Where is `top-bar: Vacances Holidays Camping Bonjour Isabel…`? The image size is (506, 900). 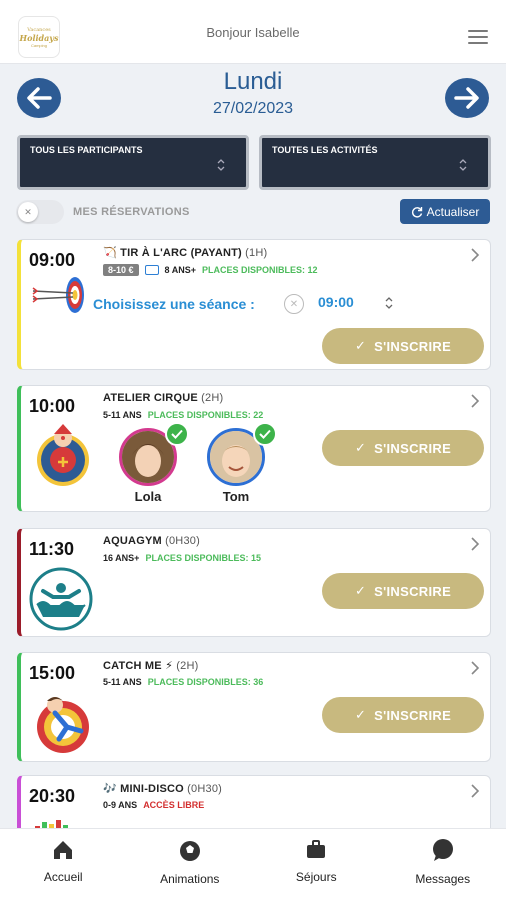
top-bar: Vacances Holidays Camping Bonjour Isabel… is located at coordinates (253, 32).